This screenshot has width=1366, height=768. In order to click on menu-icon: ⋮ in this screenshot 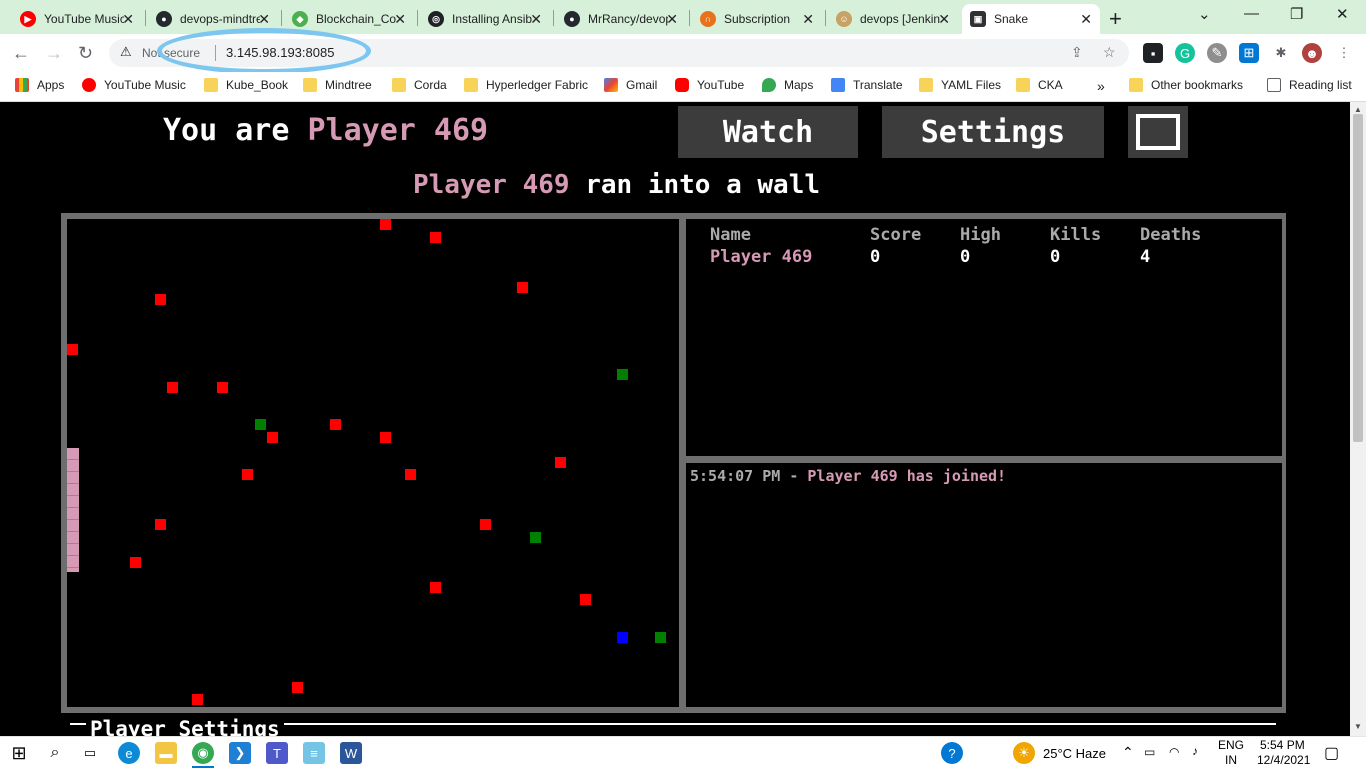, I will do `click(1344, 53)`.